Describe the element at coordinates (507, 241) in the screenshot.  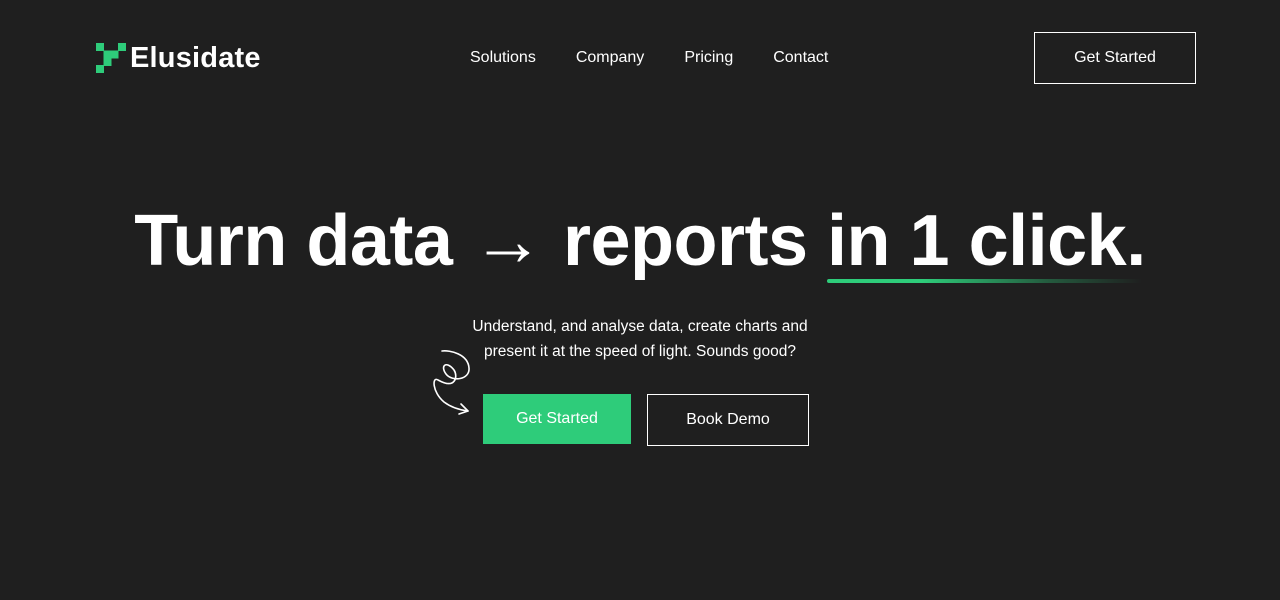
I see `arrow-right-icon: →` at that location.